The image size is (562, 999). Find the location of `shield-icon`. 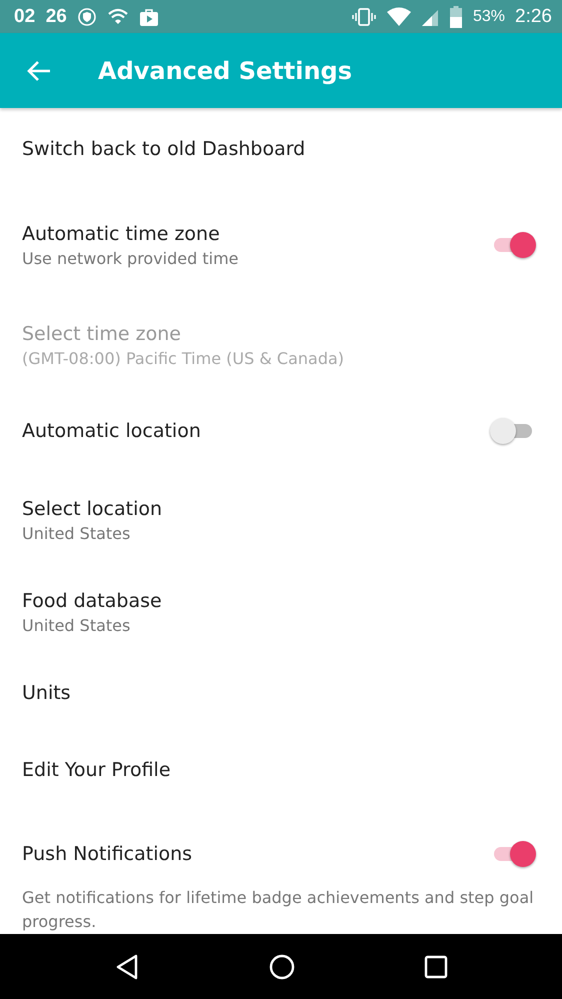

shield-icon is located at coordinates (86, 16).